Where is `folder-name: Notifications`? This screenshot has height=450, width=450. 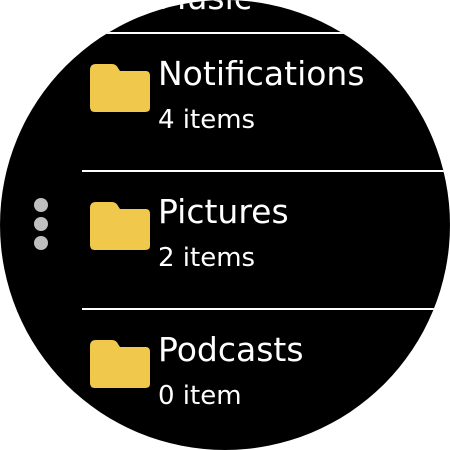
folder-name: Notifications is located at coordinates (261, 73).